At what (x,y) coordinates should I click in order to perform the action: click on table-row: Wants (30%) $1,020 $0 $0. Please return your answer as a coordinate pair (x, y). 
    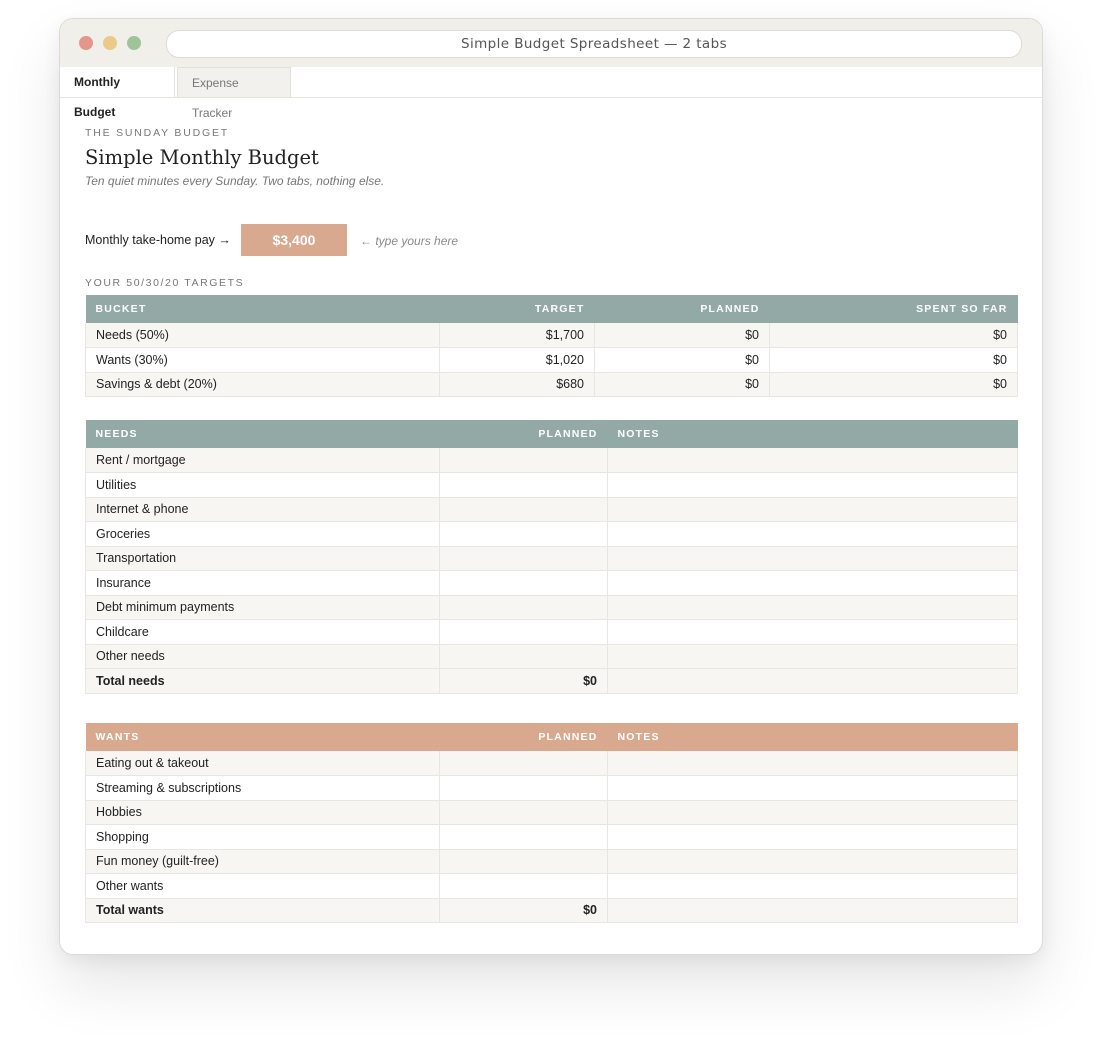
    Looking at the image, I should click on (551, 360).